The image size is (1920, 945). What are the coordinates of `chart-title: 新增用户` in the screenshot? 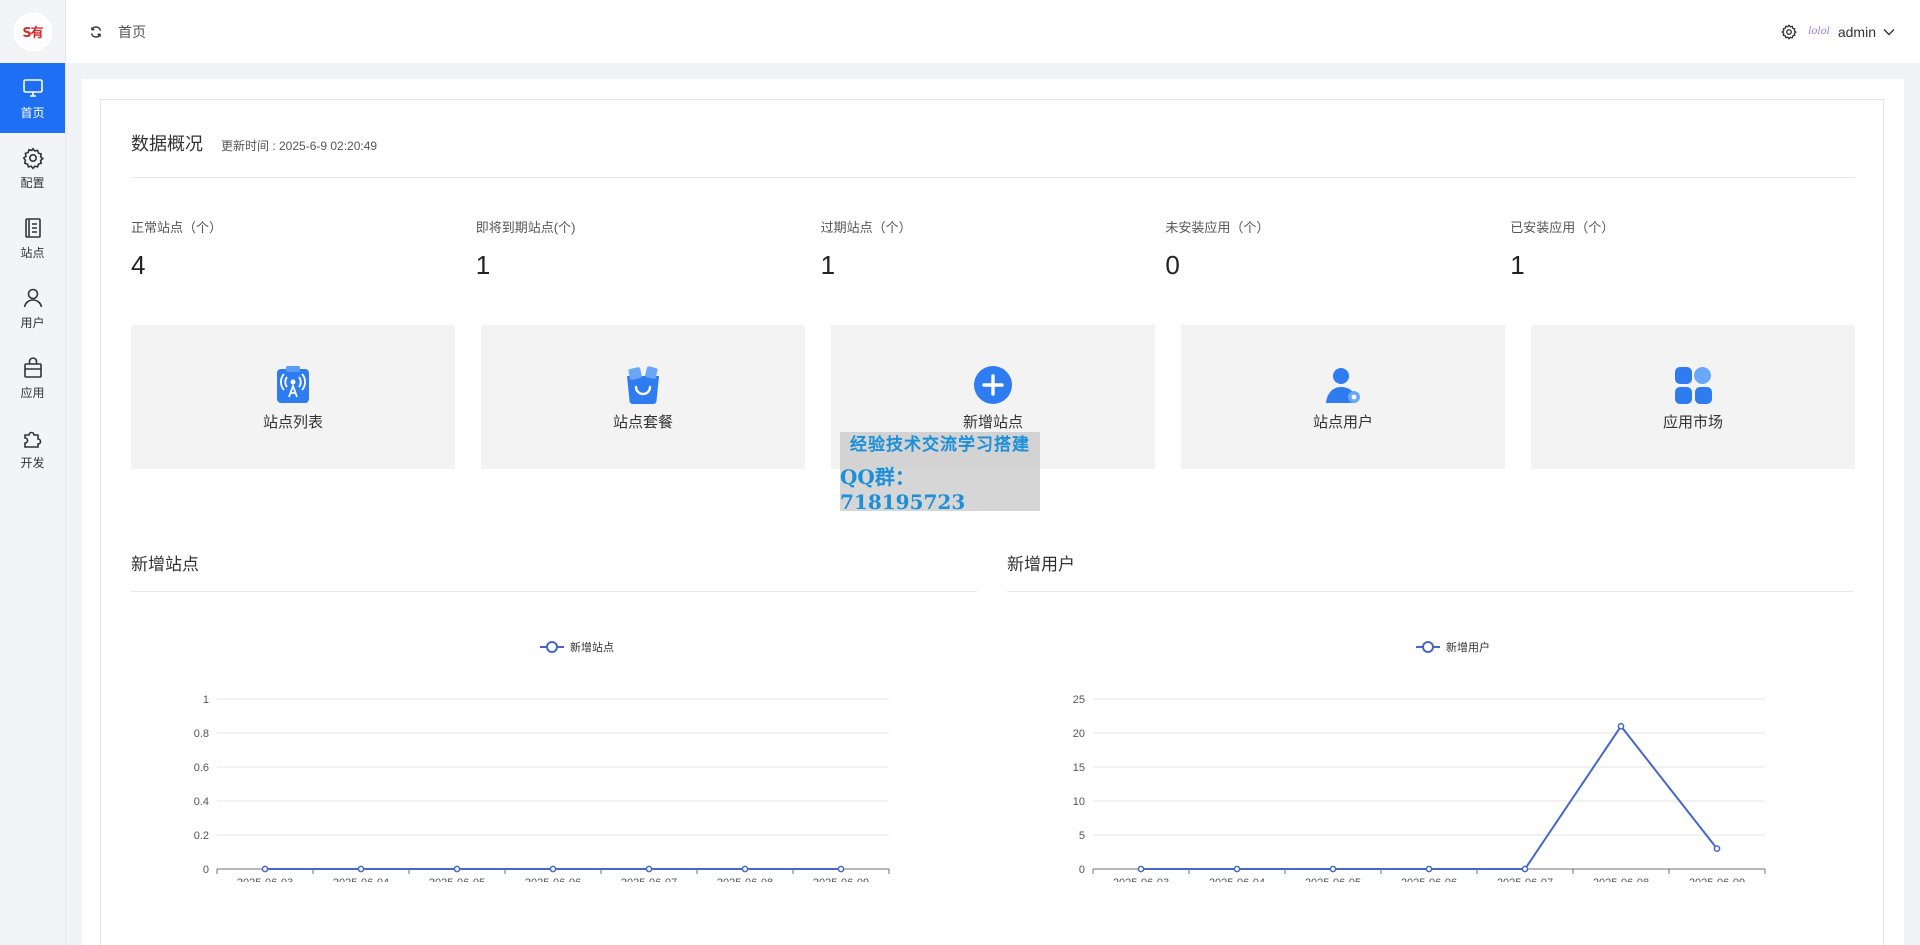 It's located at (1430, 566).